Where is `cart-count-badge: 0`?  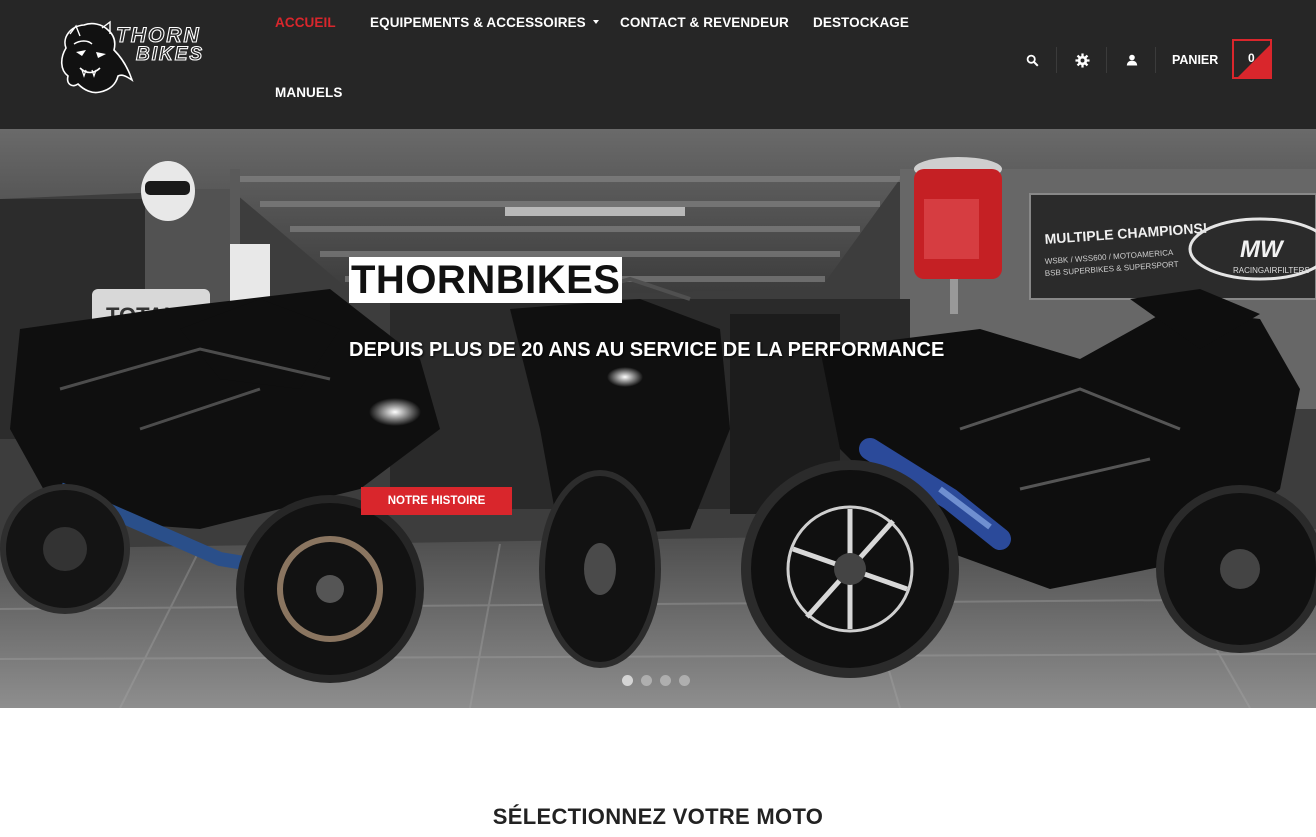 cart-count-badge: 0 is located at coordinates (1251, 58).